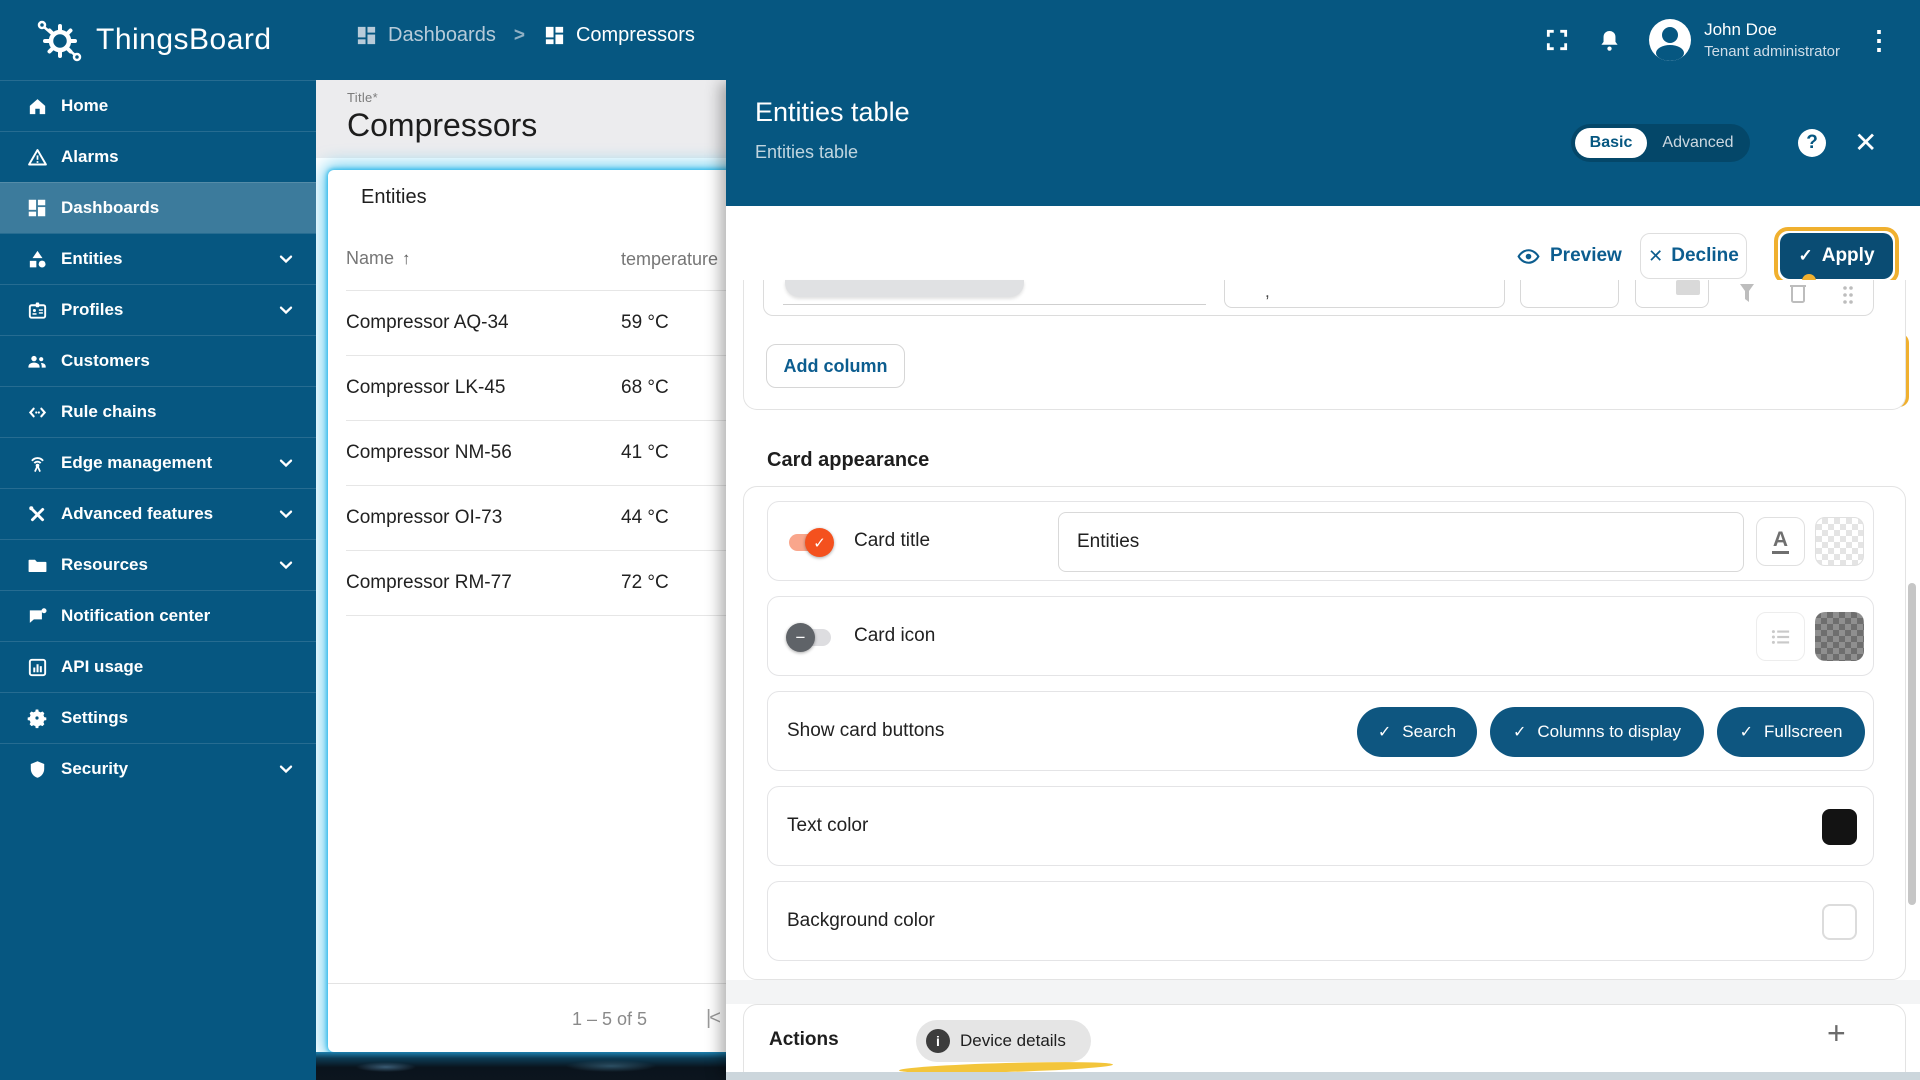 The image size is (1920, 1080). I want to click on table-header-name: Name ↑, so click(378, 258).